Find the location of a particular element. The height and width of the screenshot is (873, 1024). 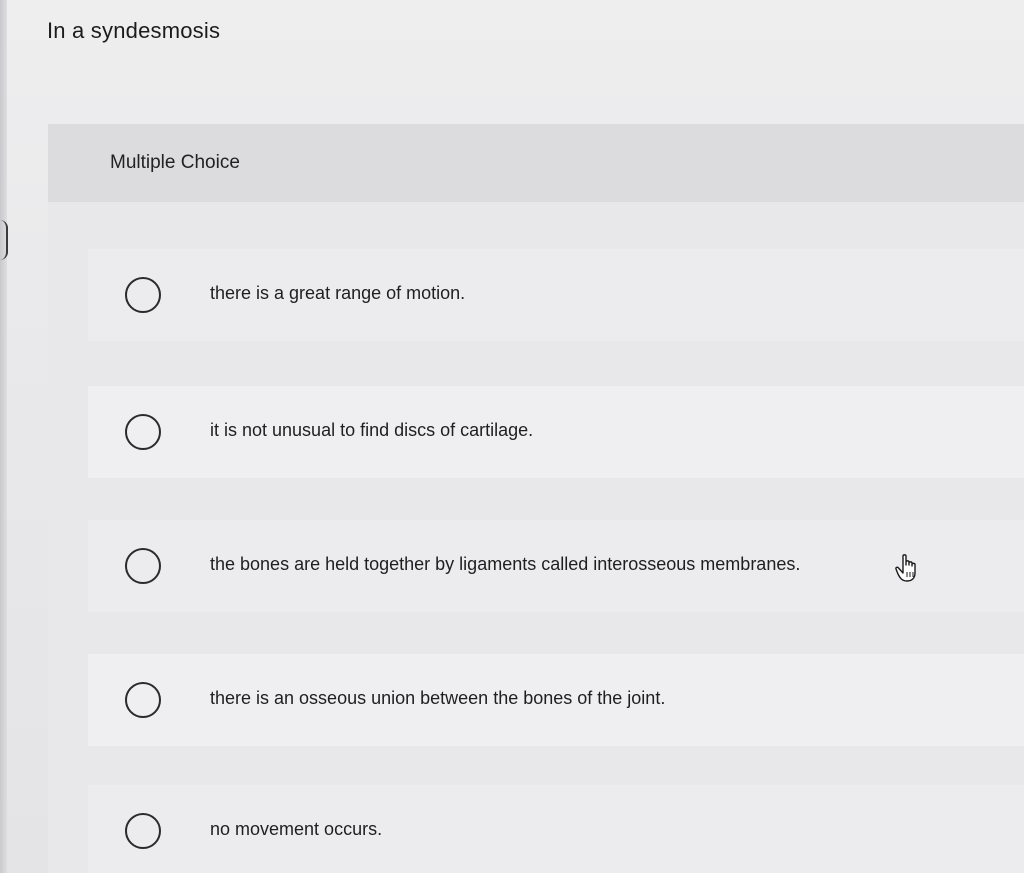

hand-pointer-icon is located at coordinates (905, 568).